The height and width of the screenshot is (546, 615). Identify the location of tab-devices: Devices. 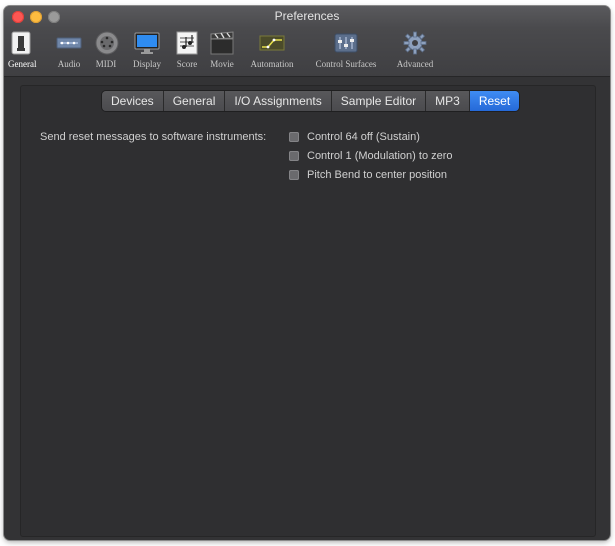
(133, 101).